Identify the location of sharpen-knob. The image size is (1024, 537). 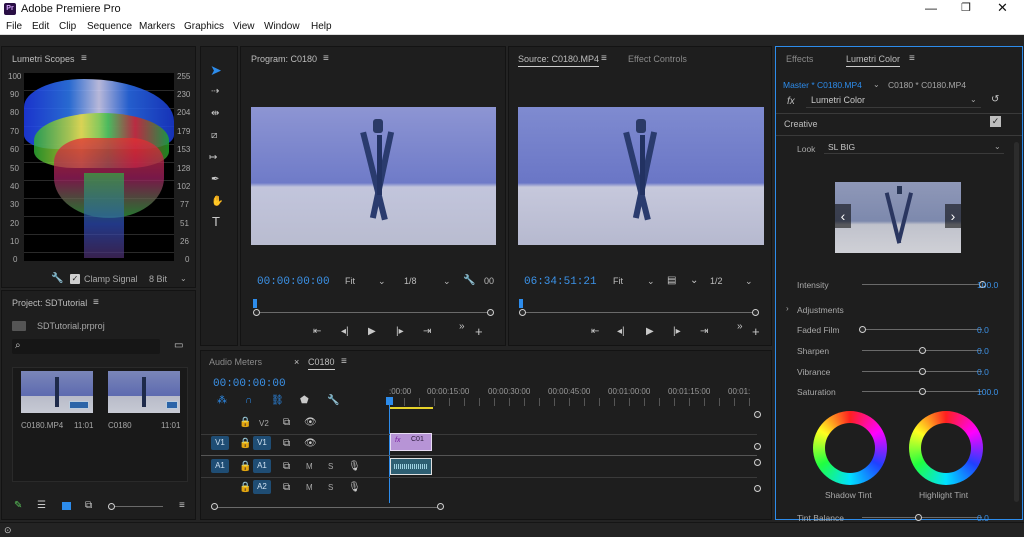
(922, 350).